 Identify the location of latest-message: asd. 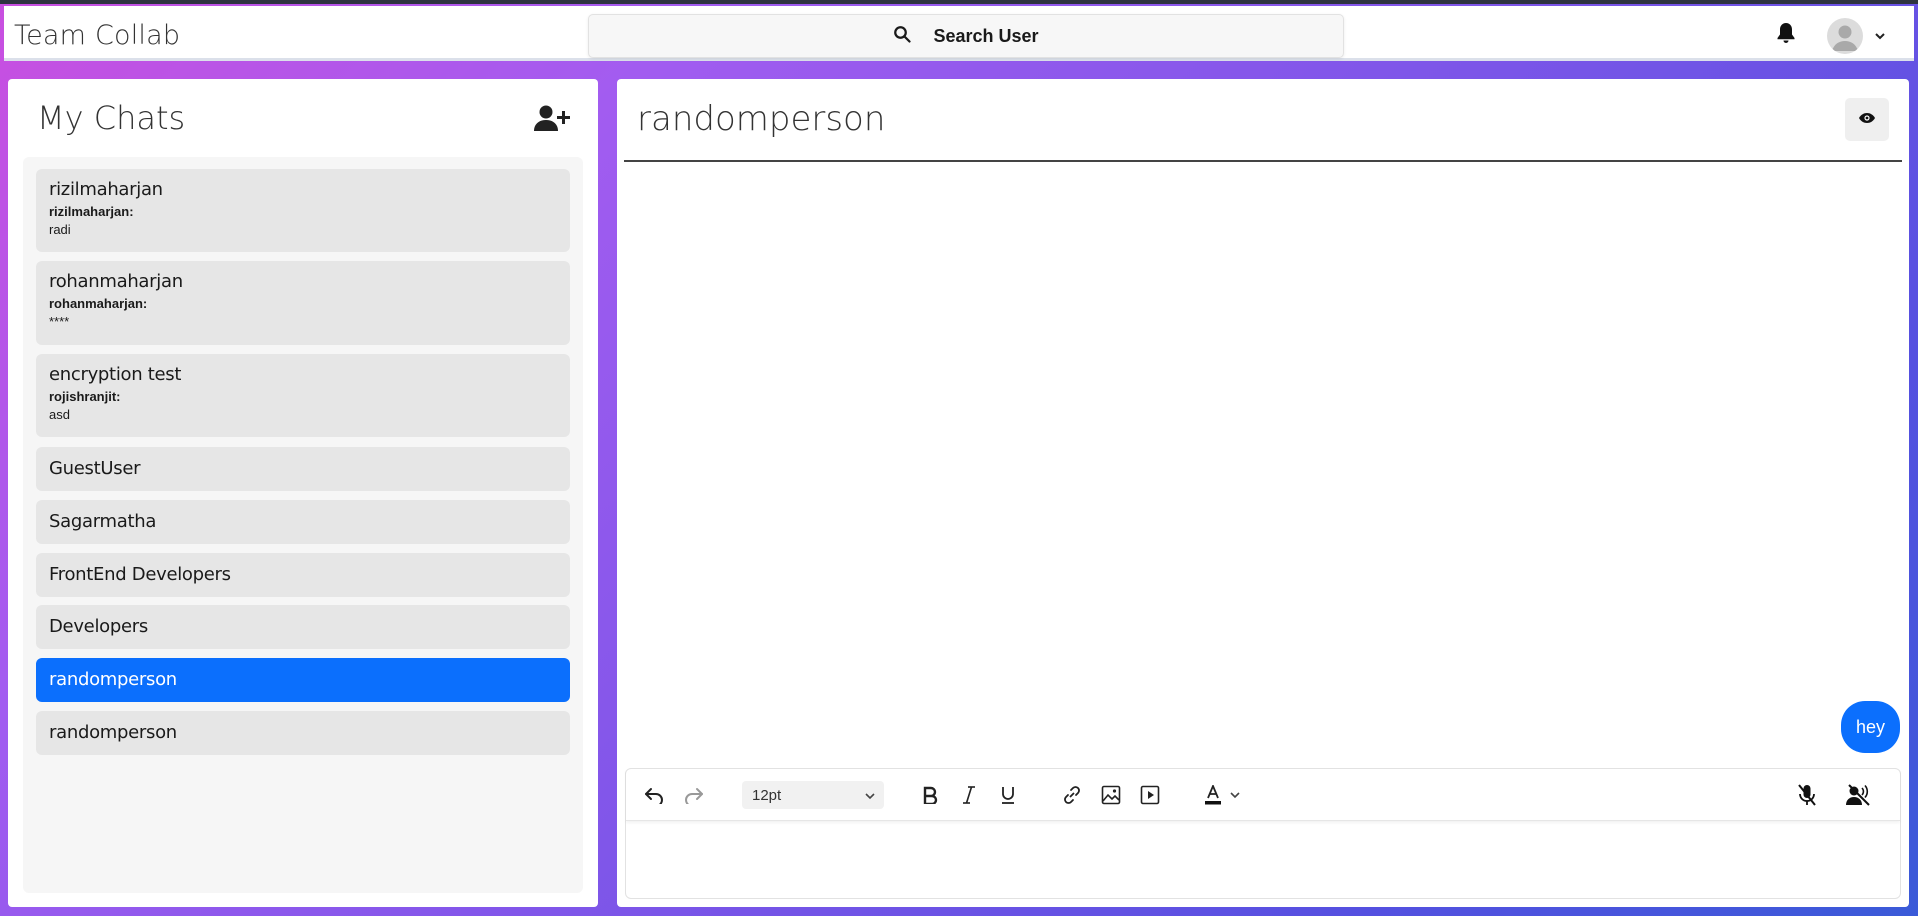
(59, 414).